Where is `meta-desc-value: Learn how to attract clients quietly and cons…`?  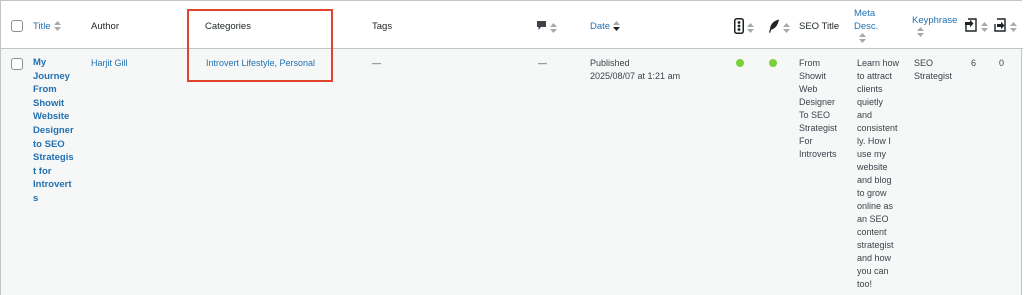
meta-desc-value: Learn how to attract clients quietly and cons… is located at coordinates (884, 174).